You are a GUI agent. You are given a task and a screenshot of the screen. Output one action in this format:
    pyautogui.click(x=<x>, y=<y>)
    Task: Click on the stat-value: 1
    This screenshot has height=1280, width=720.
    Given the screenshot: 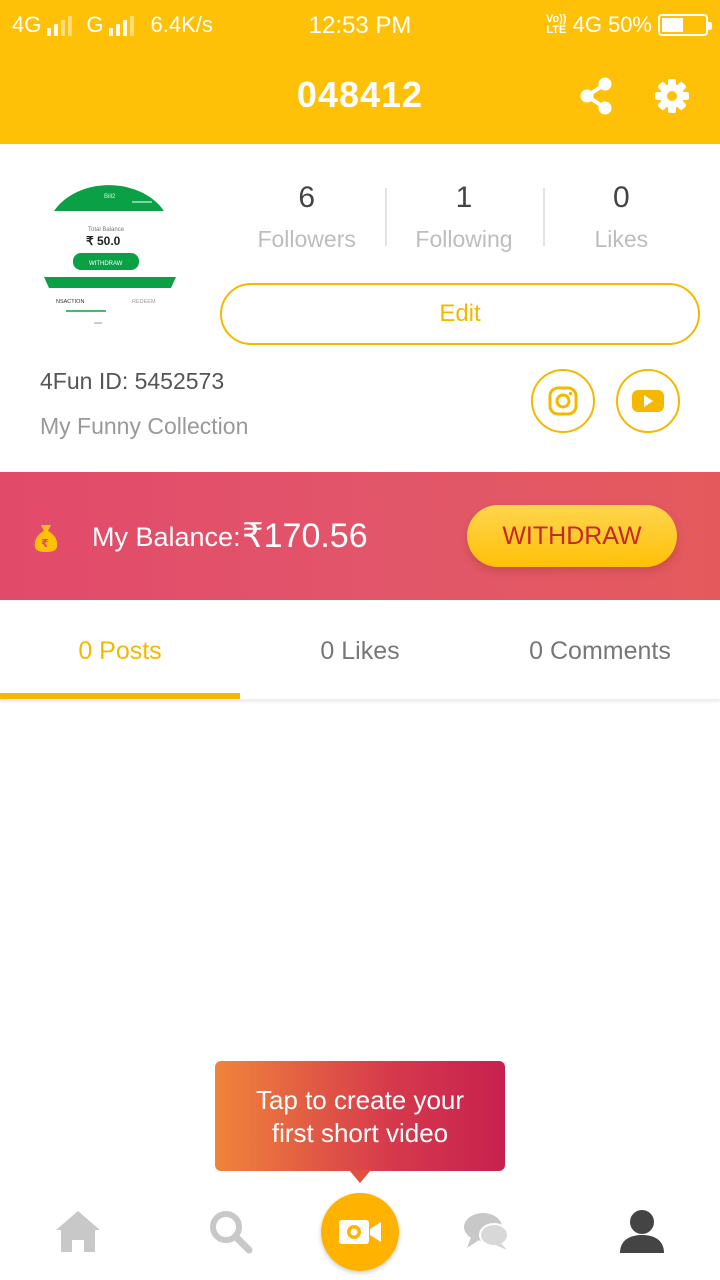 What is the action you would take?
    pyautogui.click(x=464, y=197)
    